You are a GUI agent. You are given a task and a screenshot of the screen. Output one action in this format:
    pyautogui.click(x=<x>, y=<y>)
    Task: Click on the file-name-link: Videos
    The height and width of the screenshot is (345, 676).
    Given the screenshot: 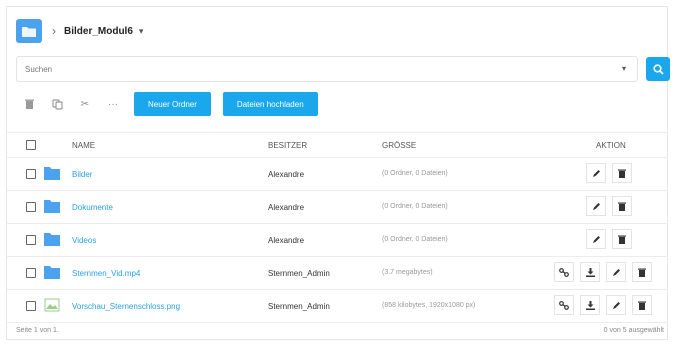 What is the action you would take?
    pyautogui.click(x=84, y=240)
    